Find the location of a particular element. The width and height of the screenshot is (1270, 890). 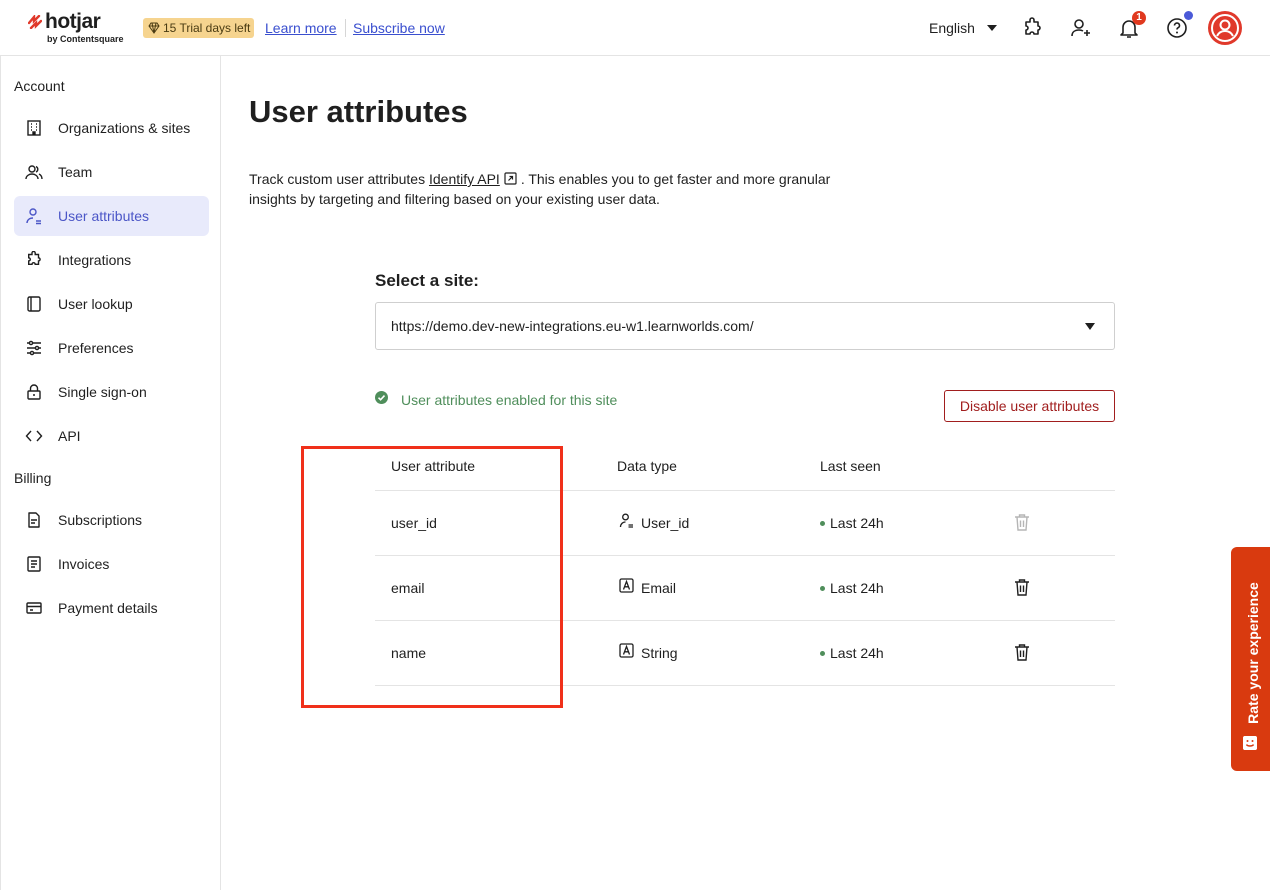

sidebar-section-billing: Billing is located at coordinates (33, 478).